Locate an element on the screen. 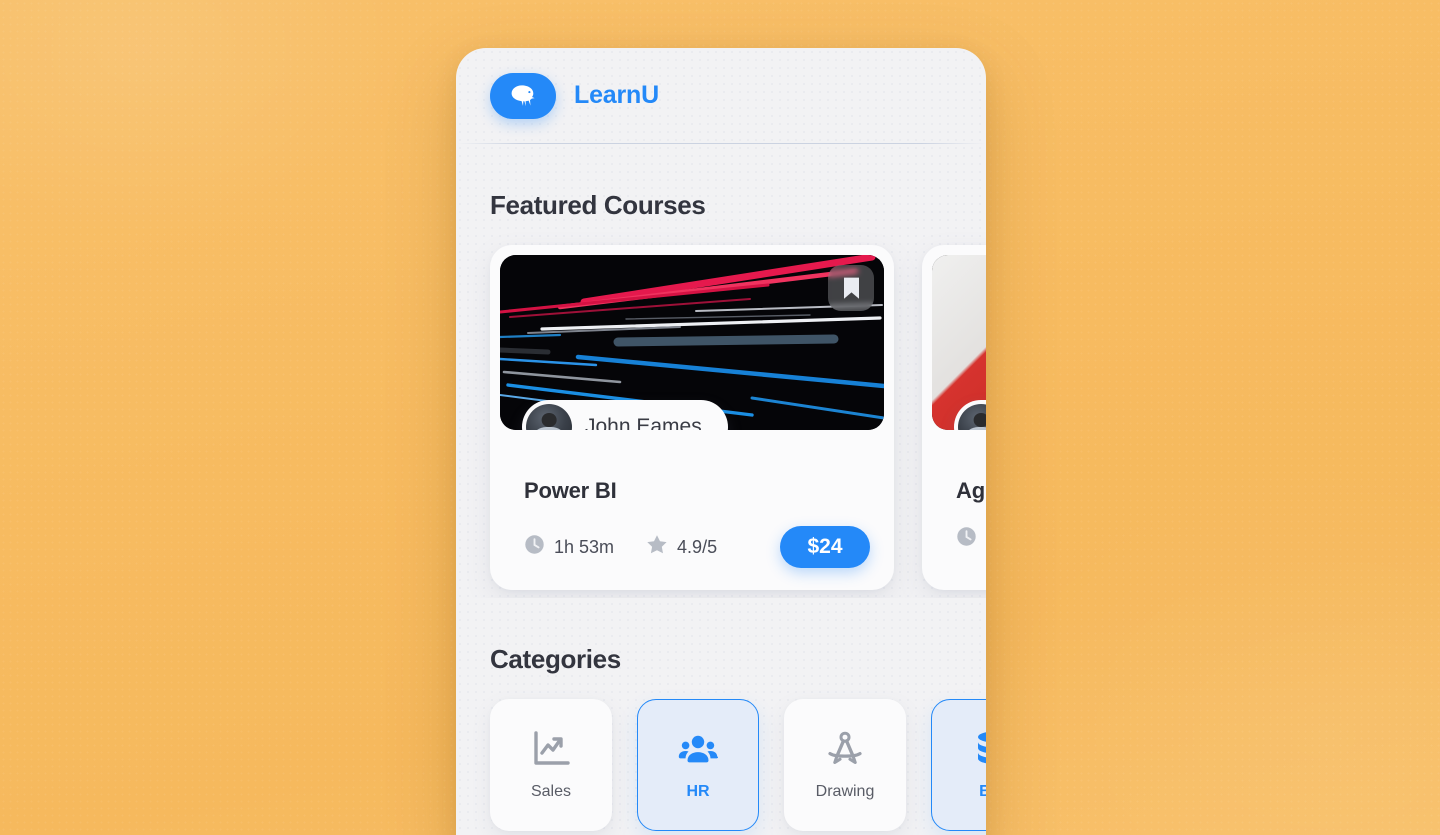  course-title: Agile is located at coordinates (971, 490).